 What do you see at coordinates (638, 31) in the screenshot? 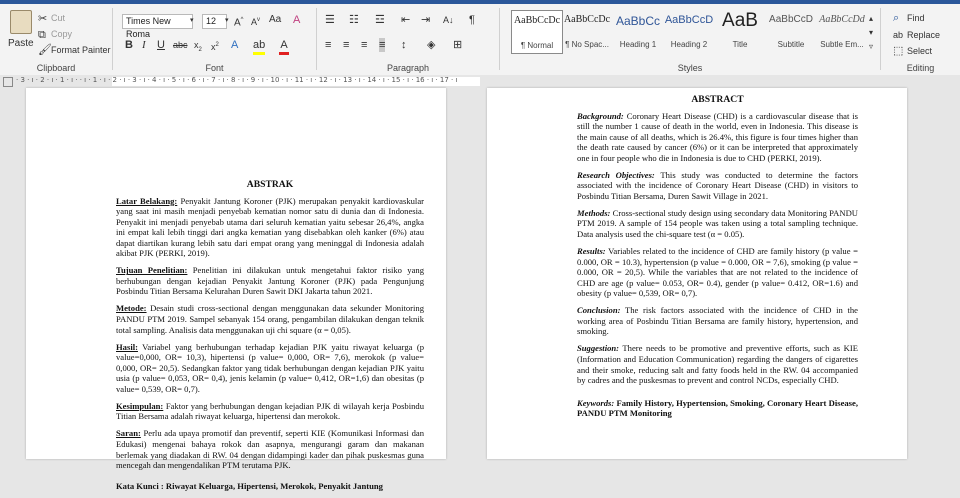
I see `style-heading-1: AaBbCc Heading 1` at bounding box center [638, 31].